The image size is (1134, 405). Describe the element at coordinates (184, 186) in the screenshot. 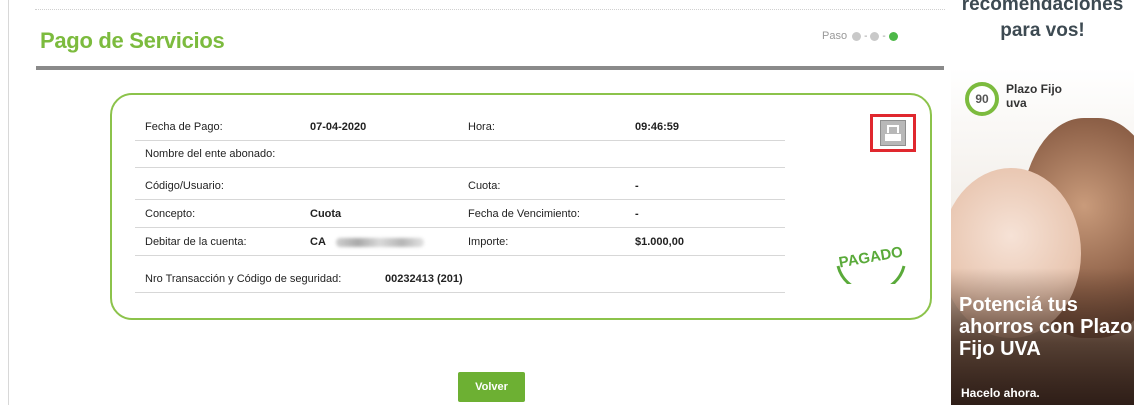

I see `codigo-label: Código/Usuario:` at that location.